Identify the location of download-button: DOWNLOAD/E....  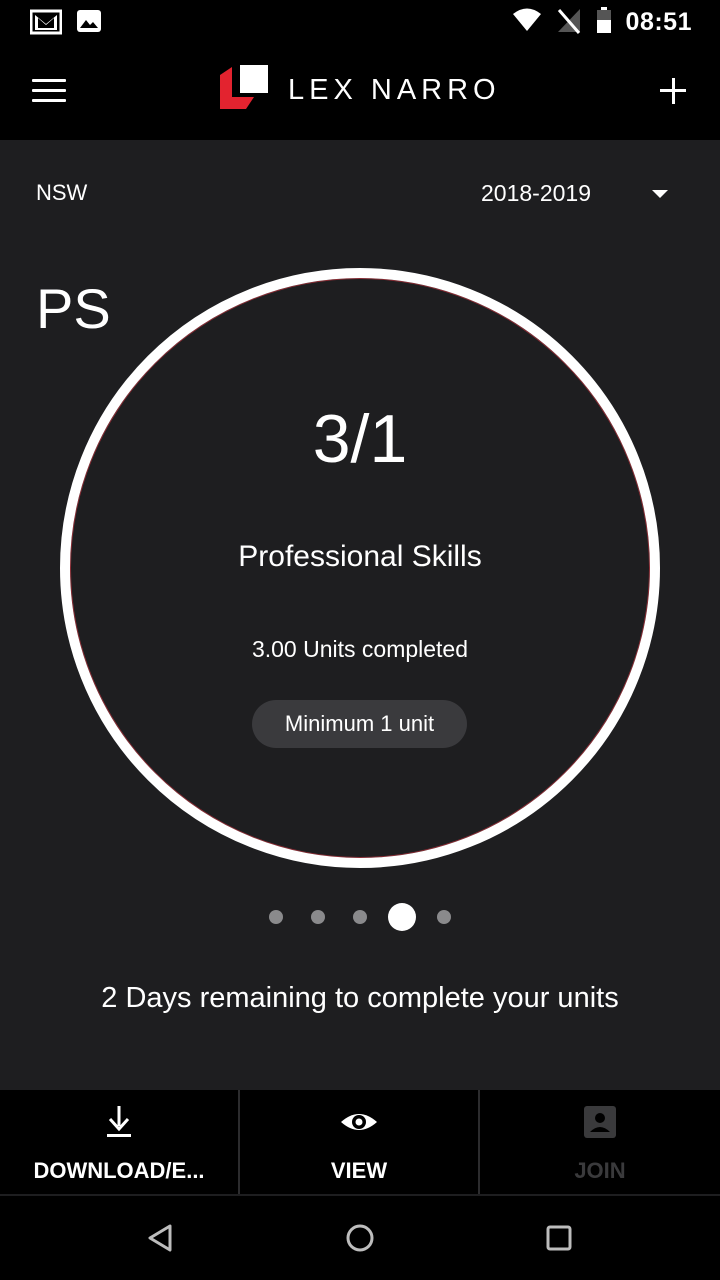
(120, 1142).